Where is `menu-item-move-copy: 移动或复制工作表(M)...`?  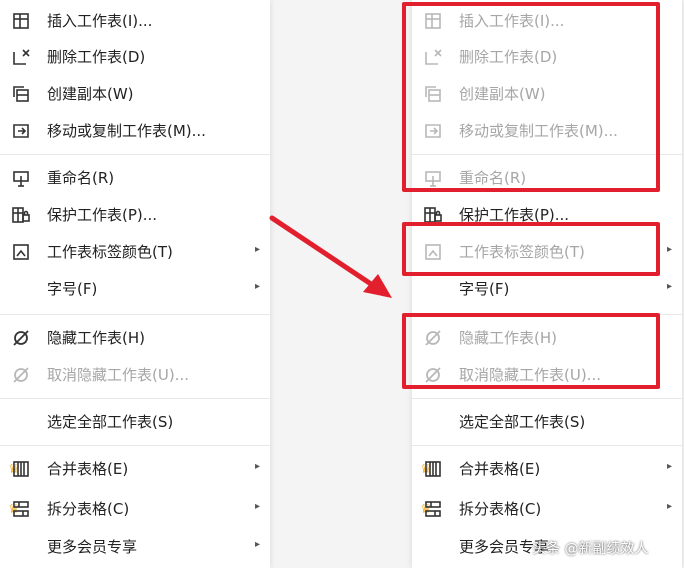
menu-item-move-copy: 移动或复制工作表(M)... is located at coordinates (135, 131).